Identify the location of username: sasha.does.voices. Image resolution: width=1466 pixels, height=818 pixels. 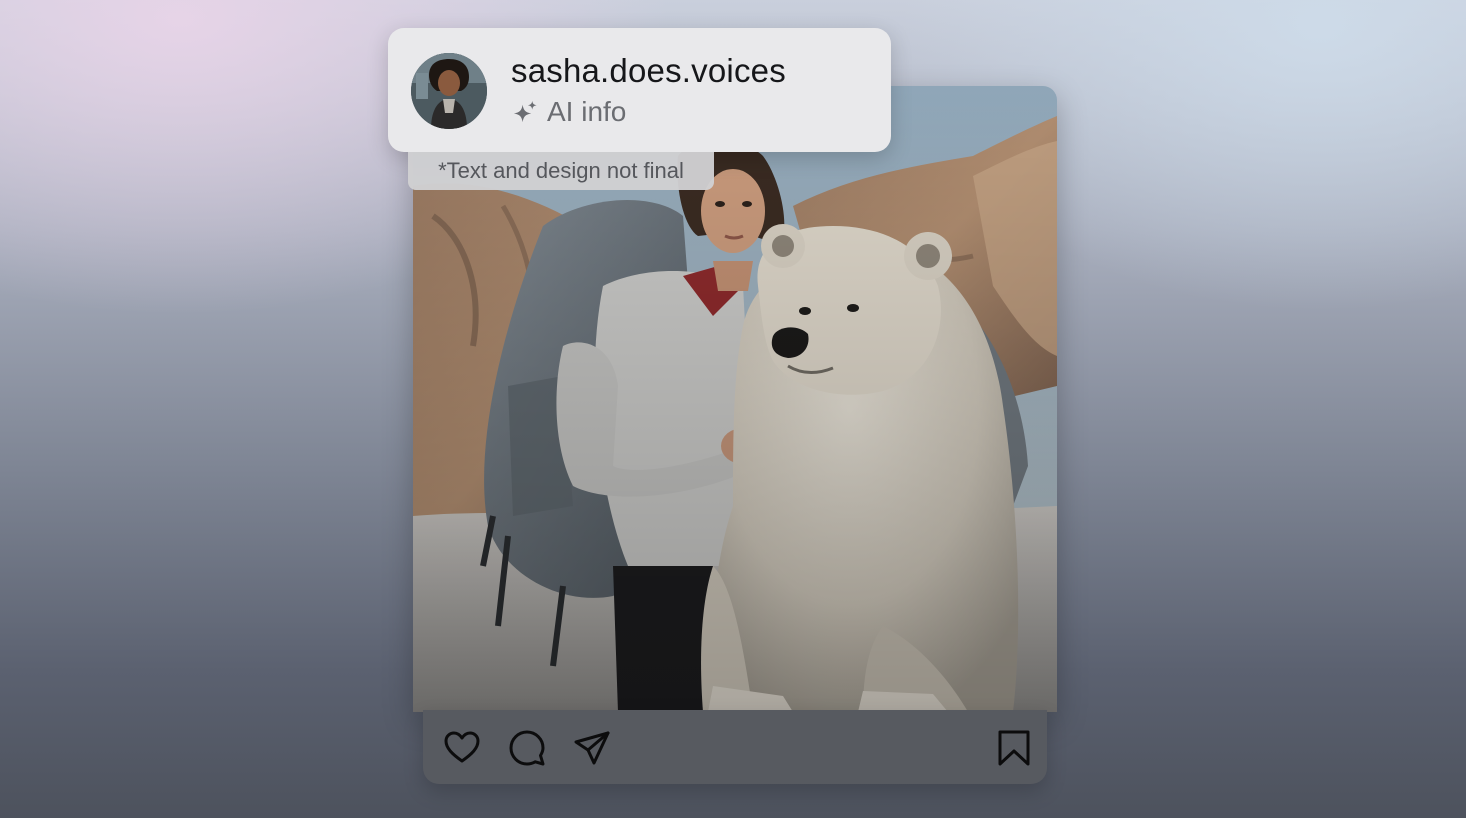
(648, 71).